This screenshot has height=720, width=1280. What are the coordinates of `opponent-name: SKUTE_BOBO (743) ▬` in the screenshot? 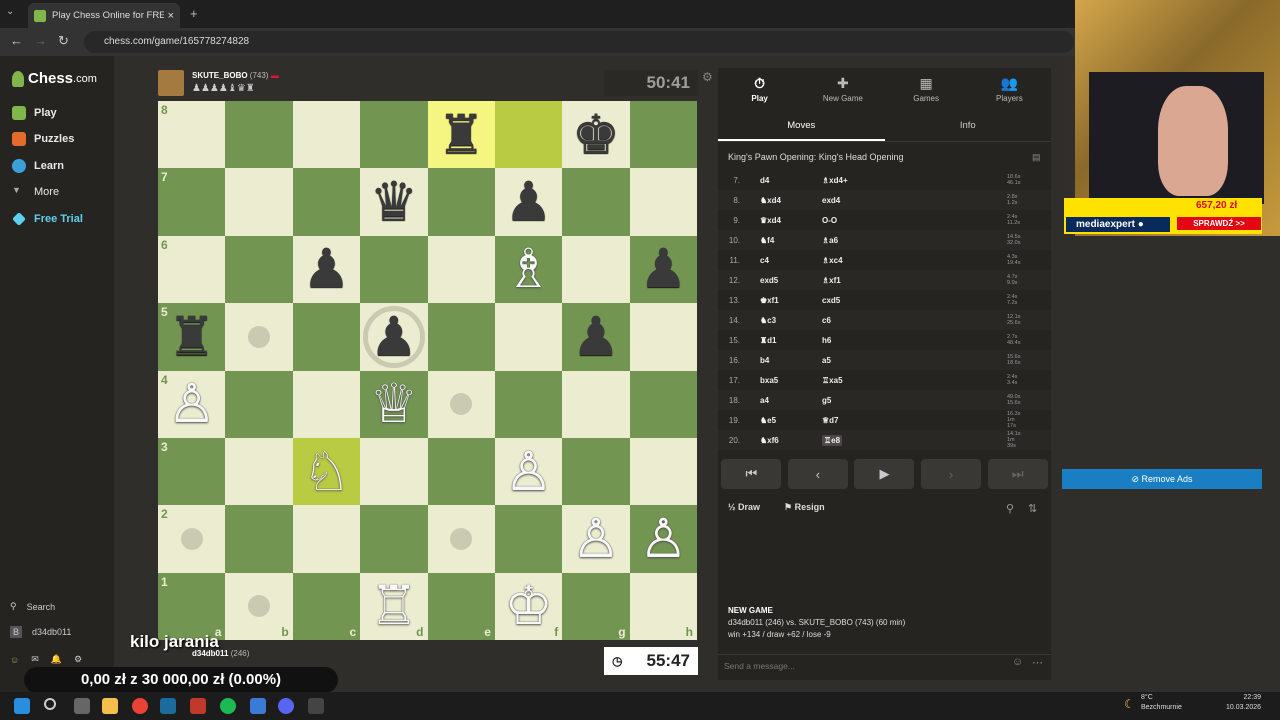 It's located at (235, 75).